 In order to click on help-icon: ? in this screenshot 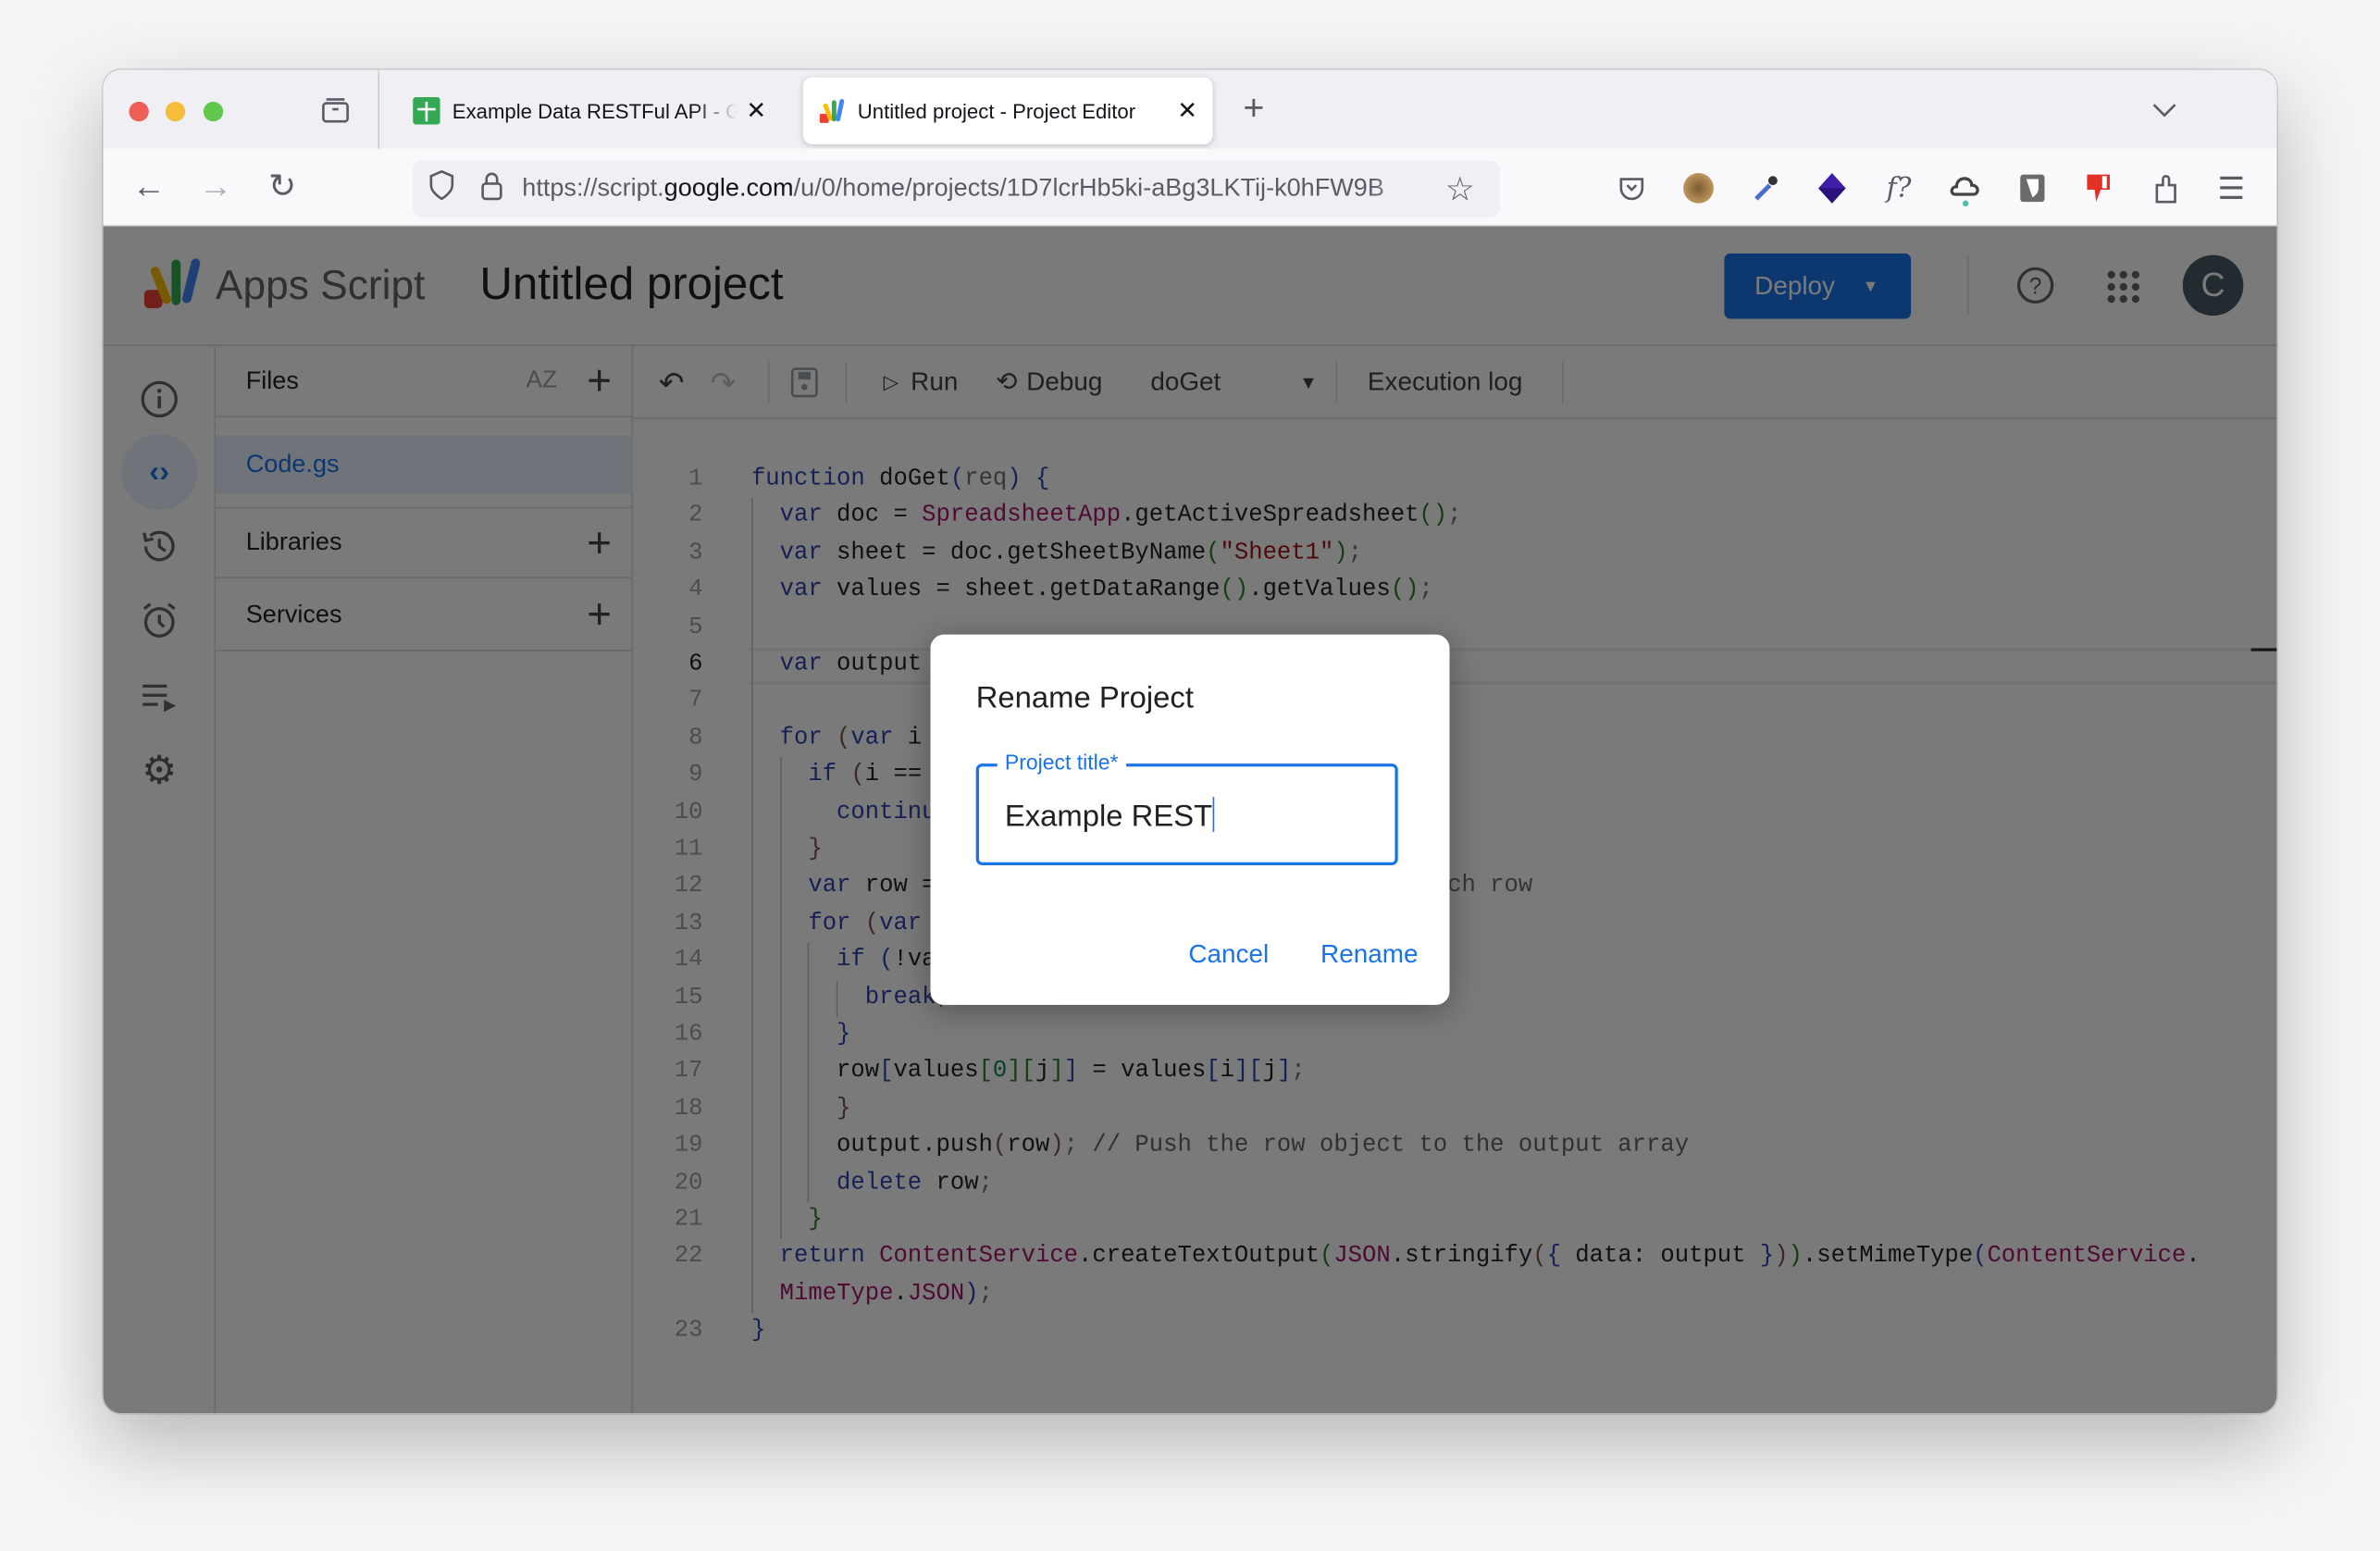, I will do `click(2035, 285)`.